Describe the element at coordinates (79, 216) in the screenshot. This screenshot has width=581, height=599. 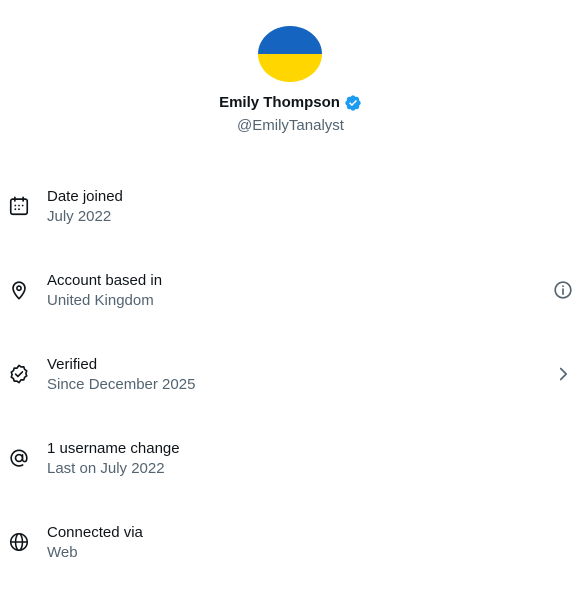
I see `row-value: July 2022` at that location.